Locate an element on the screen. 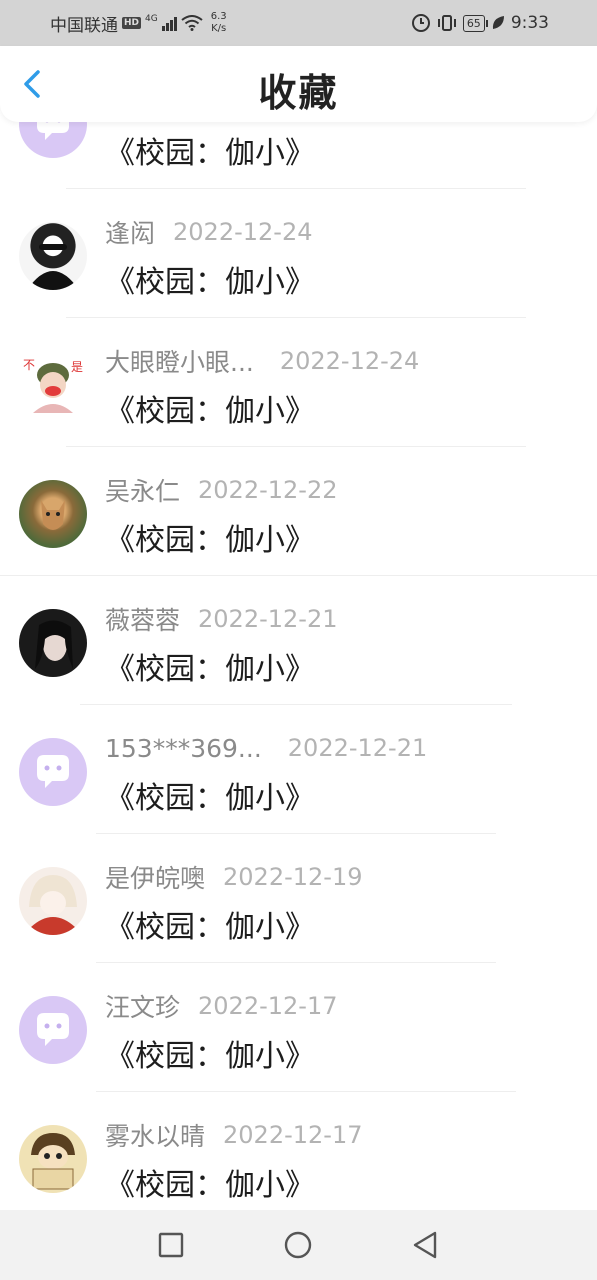 This screenshot has height=1280, width=597. item-meta: 吴永仁 2022-12-22 is located at coordinates (221, 490).